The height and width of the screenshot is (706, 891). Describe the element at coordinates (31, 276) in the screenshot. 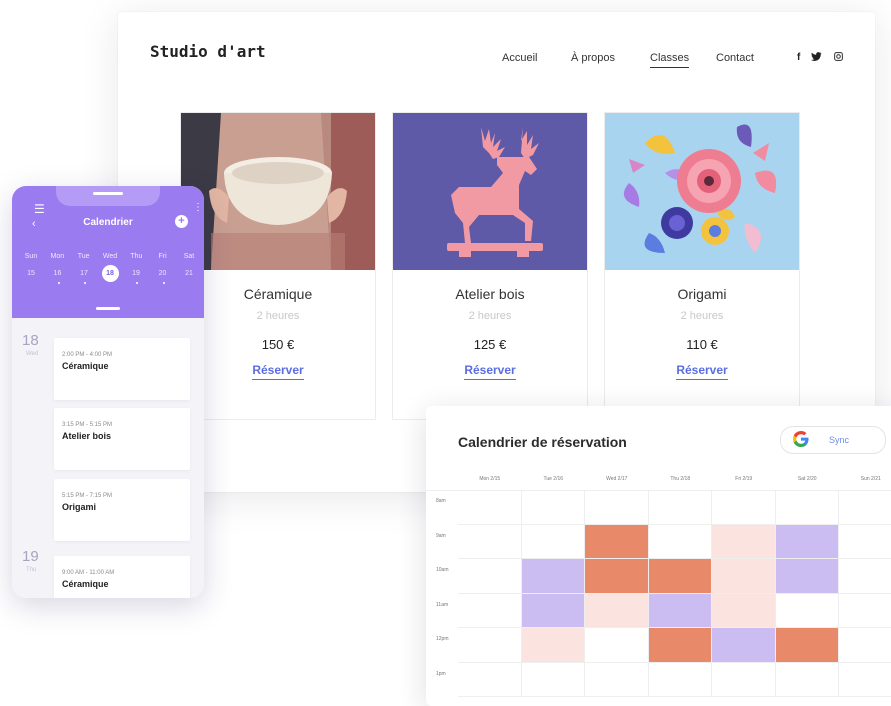

I see `date-cell: 15` at that location.